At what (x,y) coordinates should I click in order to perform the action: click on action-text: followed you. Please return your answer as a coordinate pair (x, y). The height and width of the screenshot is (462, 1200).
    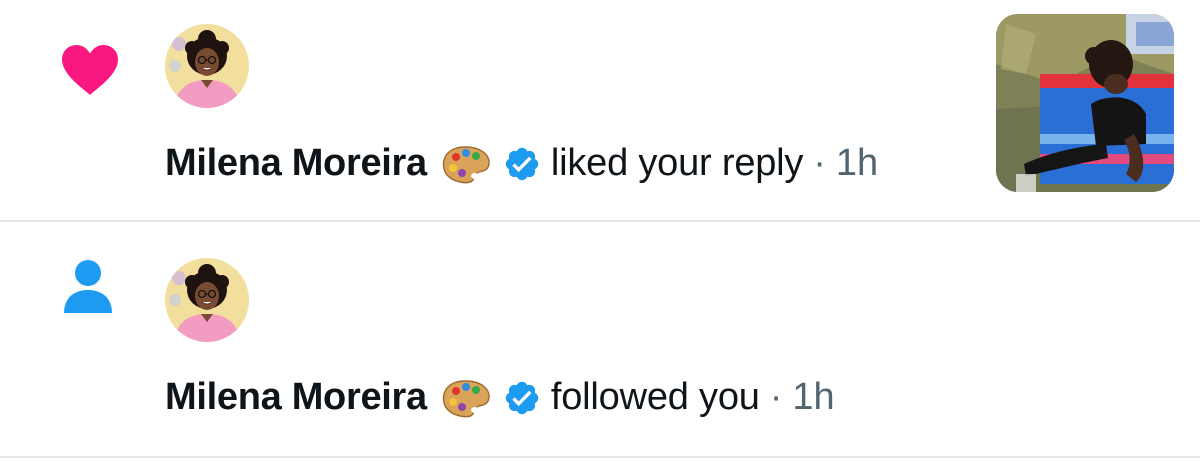
    Looking at the image, I should click on (655, 397).